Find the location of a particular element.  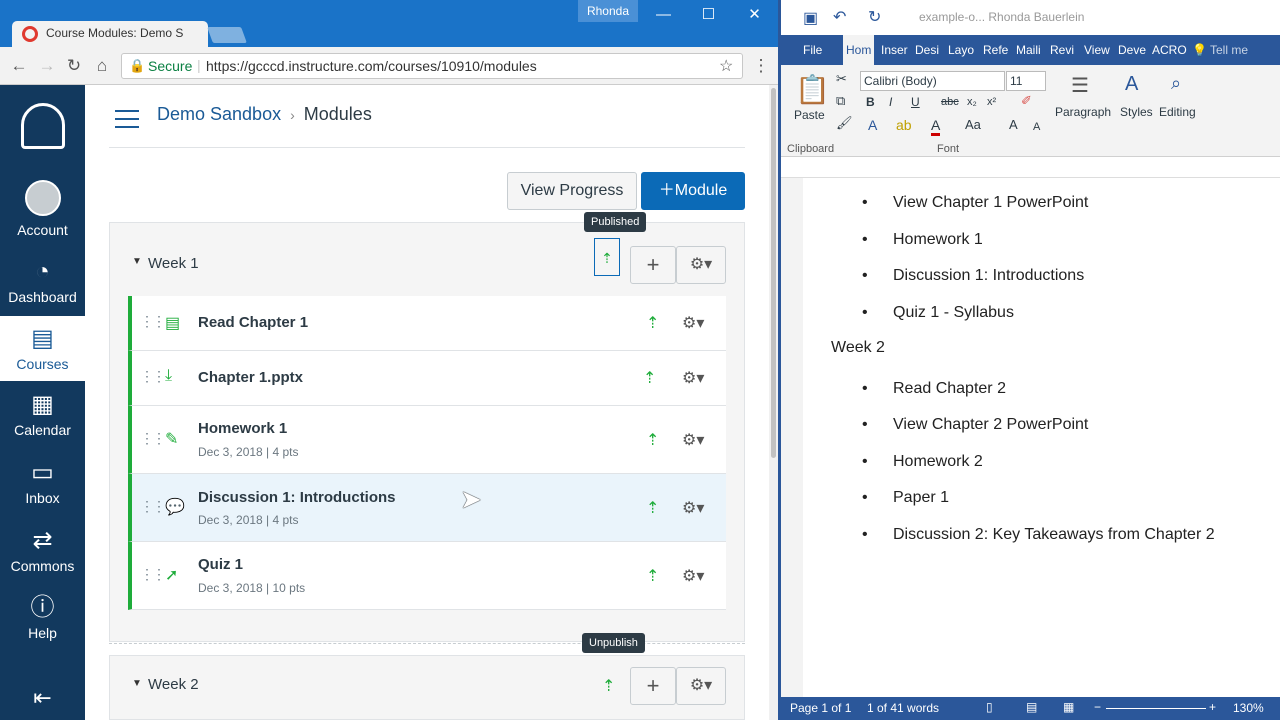

italic-icon: I is located at coordinates (890, 102).